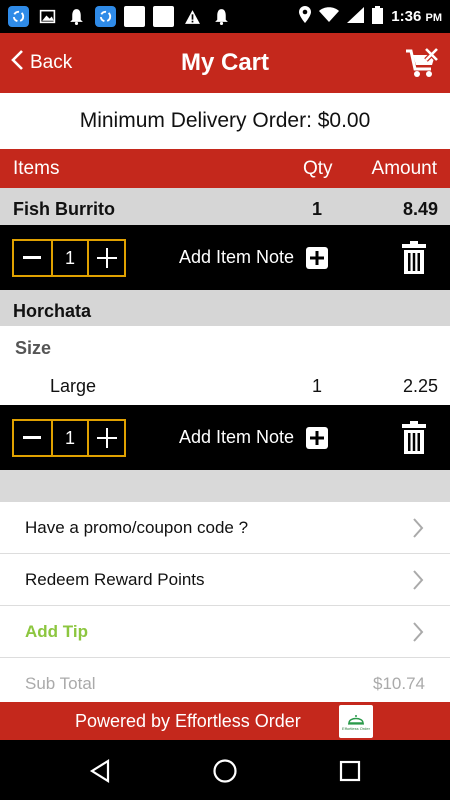  Describe the element at coordinates (225, 580) in the screenshot. I see `redeem-points-row: Redeem Reward Points` at that location.